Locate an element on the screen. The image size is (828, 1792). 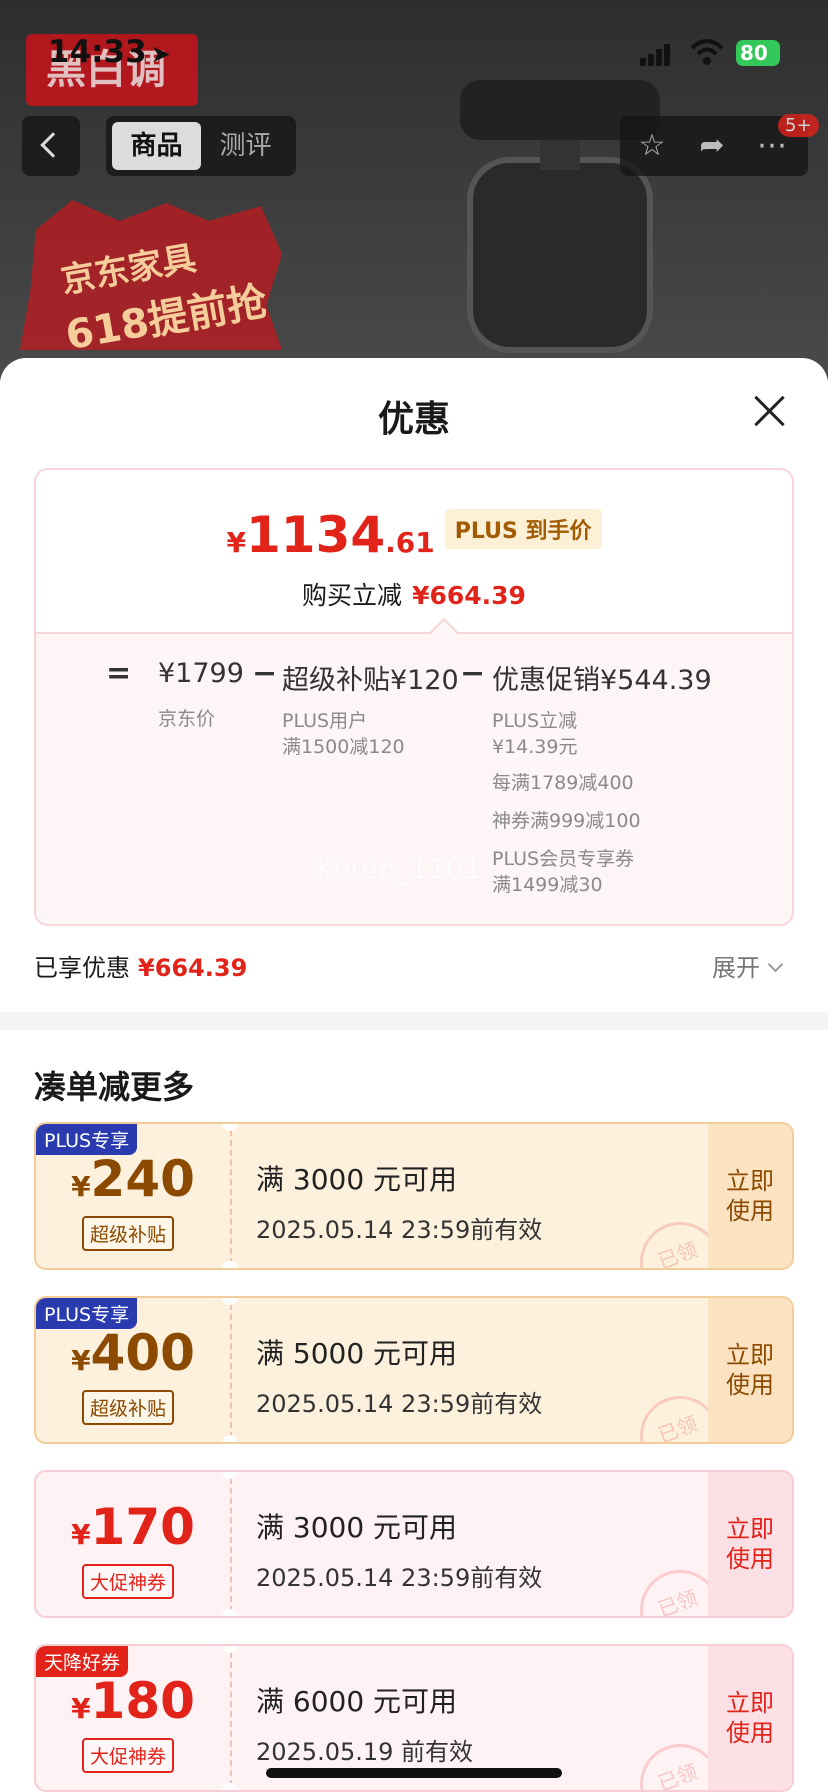
promo-amount: 优惠促销¥544.39 is located at coordinates (602, 680).